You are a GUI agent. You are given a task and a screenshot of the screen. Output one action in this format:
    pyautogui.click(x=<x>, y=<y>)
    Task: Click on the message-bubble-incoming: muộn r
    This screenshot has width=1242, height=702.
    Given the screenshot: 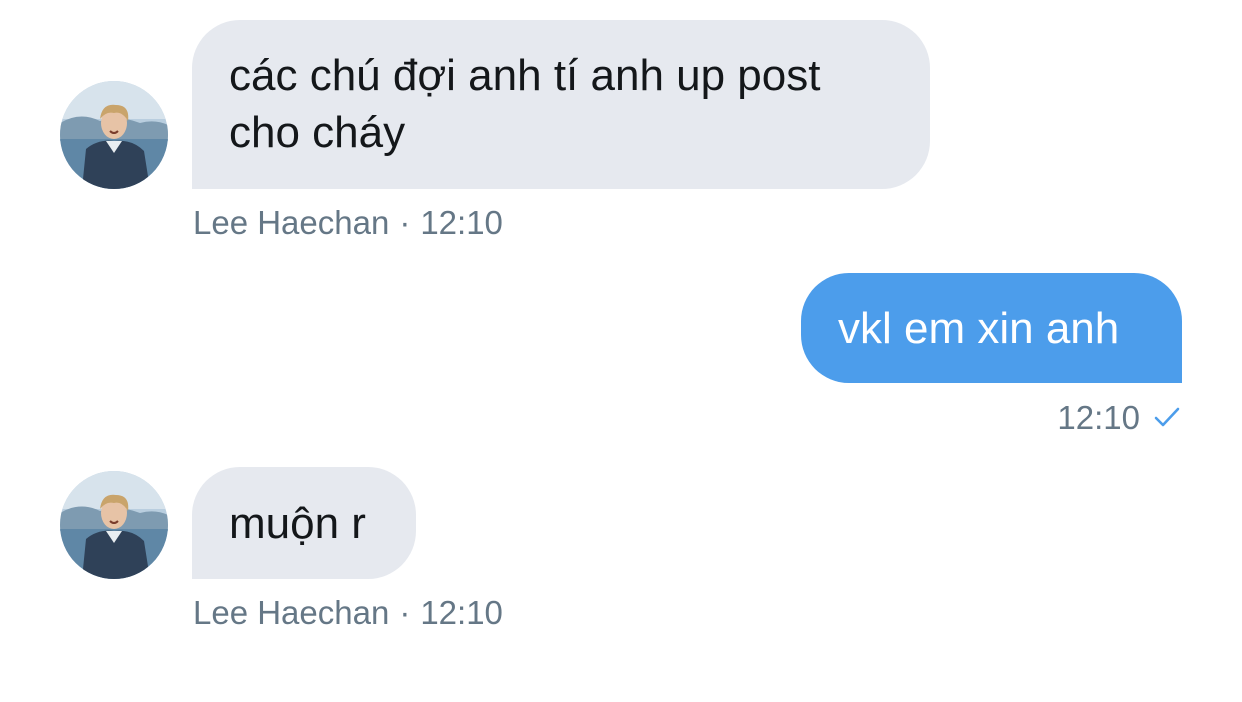 What is the action you would take?
    pyautogui.click(x=304, y=523)
    